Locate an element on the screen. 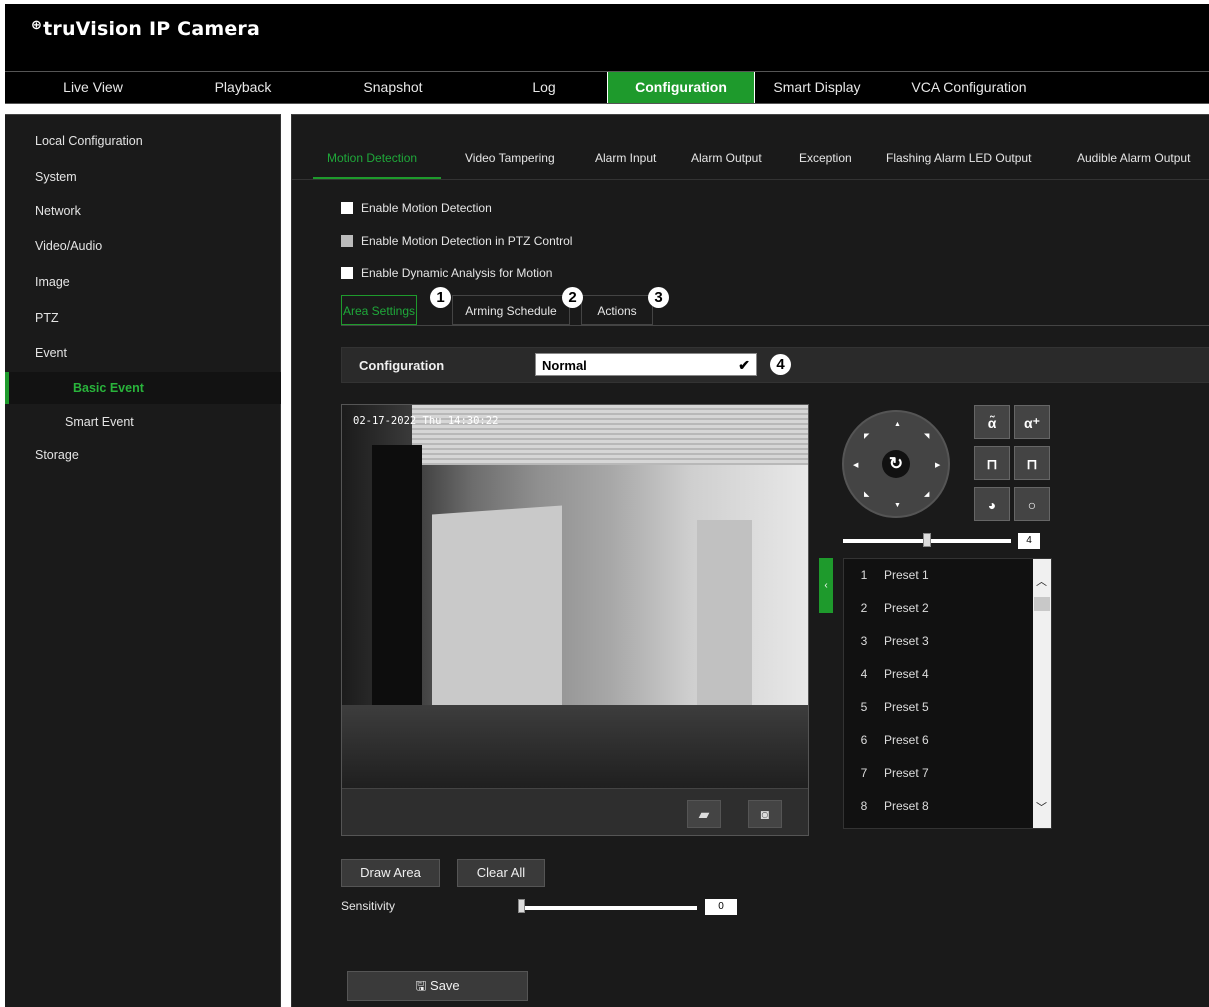  sidebar-item-ptz: PTZ is located at coordinates (143, 318).